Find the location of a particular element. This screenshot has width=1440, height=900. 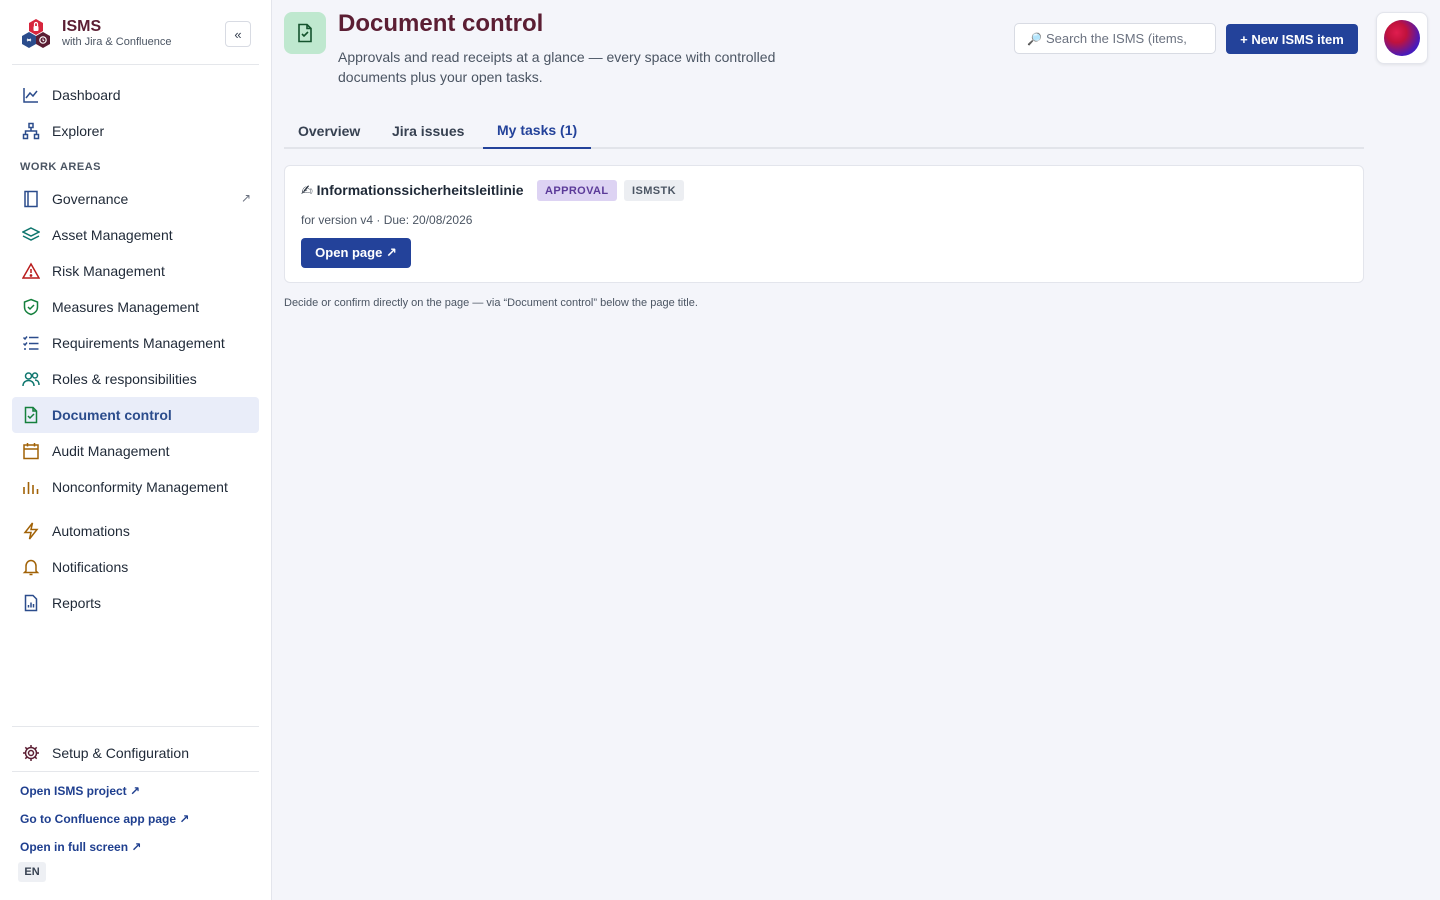

sidebar-item-audit-management: Audit Management is located at coordinates (135, 451).